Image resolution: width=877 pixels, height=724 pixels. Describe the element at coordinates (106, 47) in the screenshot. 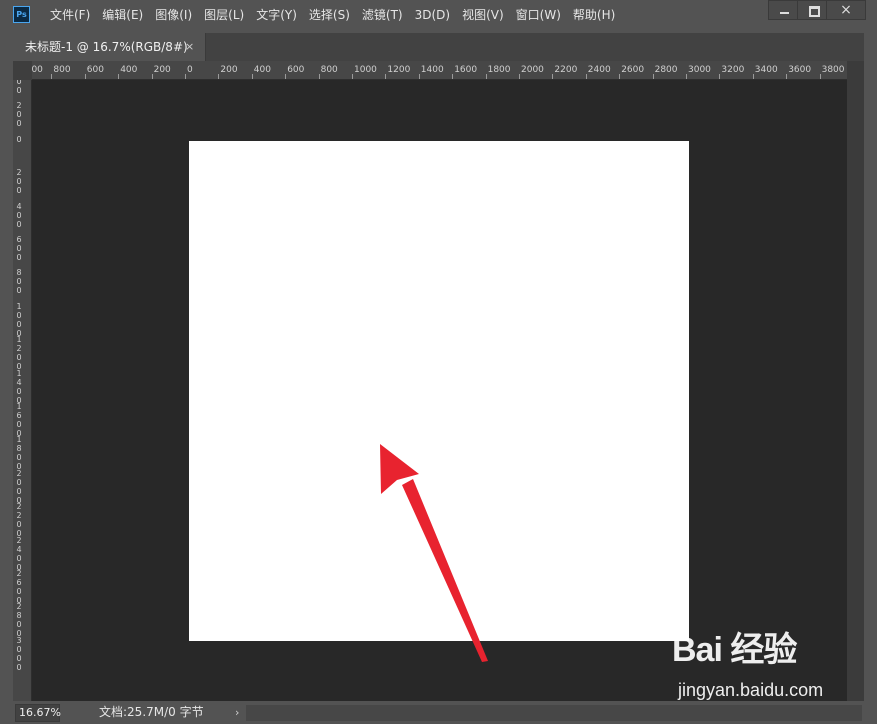

I see `document-tab-title: 未标题-1 @ 16.7%(RGB/8#)` at that location.